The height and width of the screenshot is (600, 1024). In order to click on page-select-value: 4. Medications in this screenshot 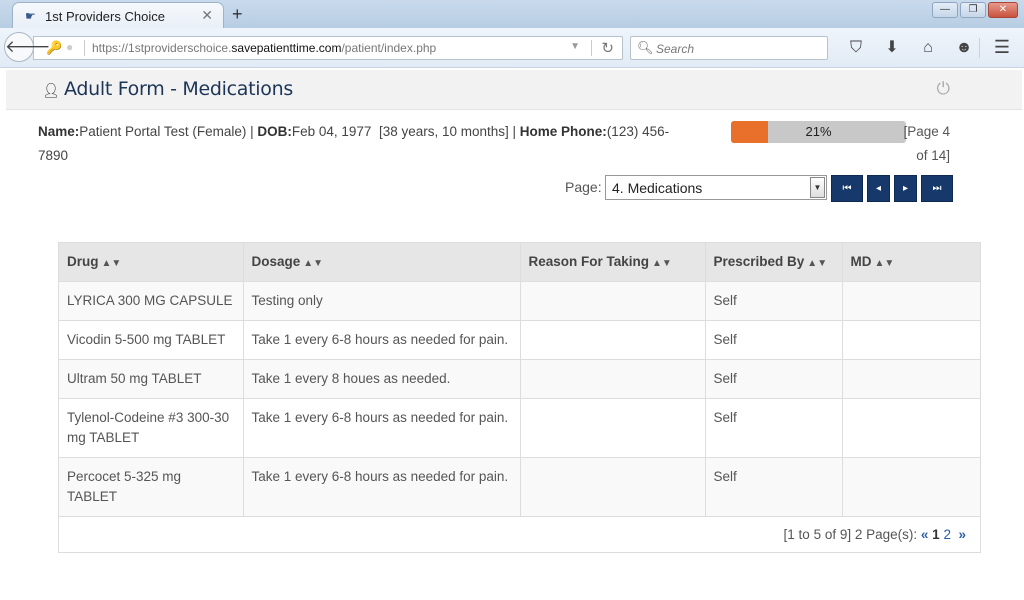, I will do `click(657, 188)`.